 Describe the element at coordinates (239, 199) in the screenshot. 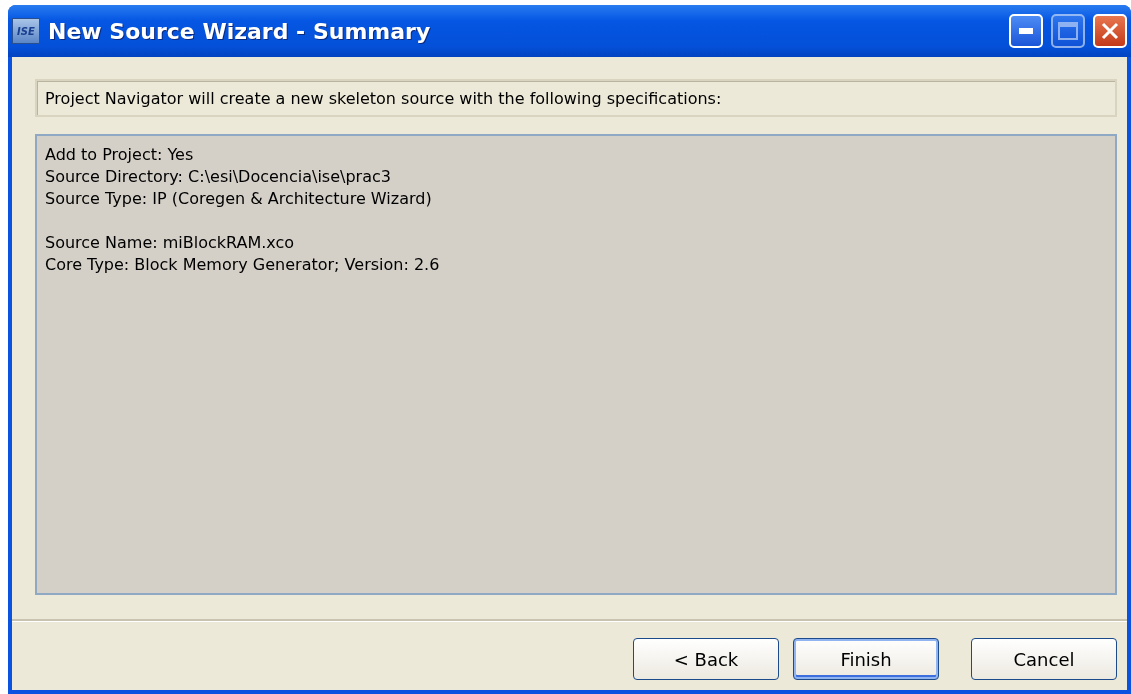

I see `summary-line: Source Type: IP (Coregen & Architecture Wizard)` at that location.